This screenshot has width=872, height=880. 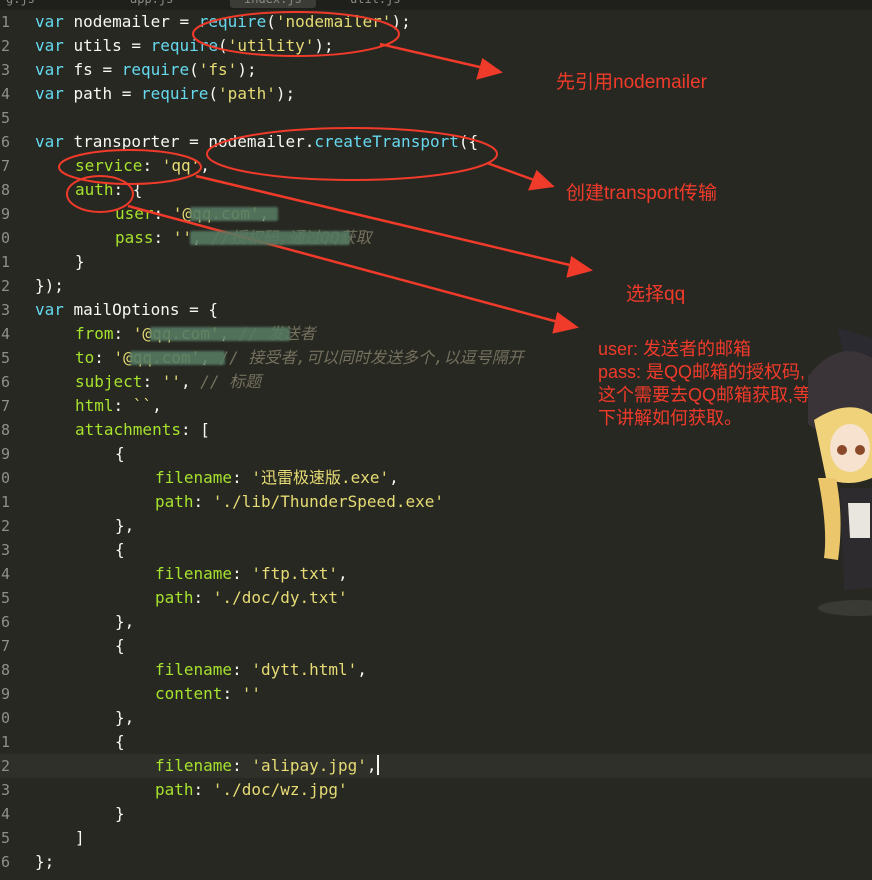 What do you see at coordinates (641, 193) in the screenshot?
I see `annotation-transport: 创建transport传输` at bounding box center [641, 193].